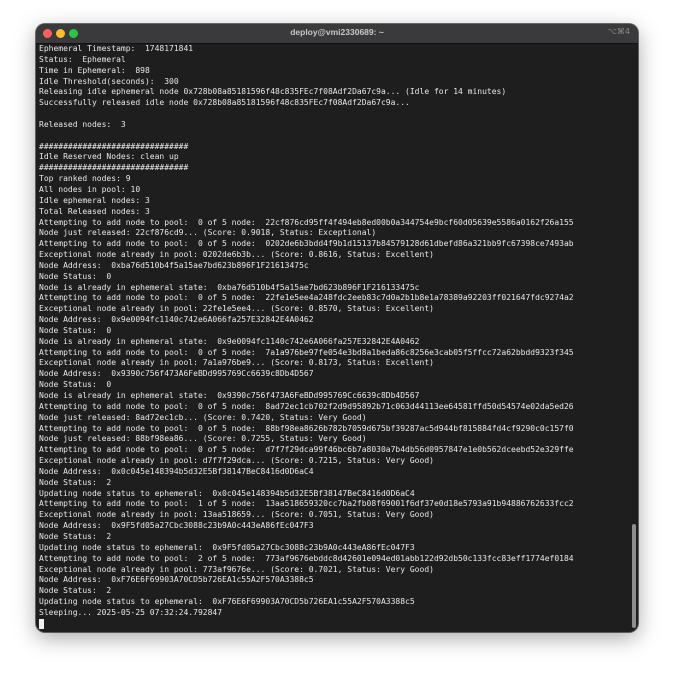 Image resolution: width=674 pixels, height=680 pixels. Describe the element at coordinates (131, 612) in the screenshot. I see `terminal-line: Sleeping... 2025-05-25 07:32:24.792847` at that location.